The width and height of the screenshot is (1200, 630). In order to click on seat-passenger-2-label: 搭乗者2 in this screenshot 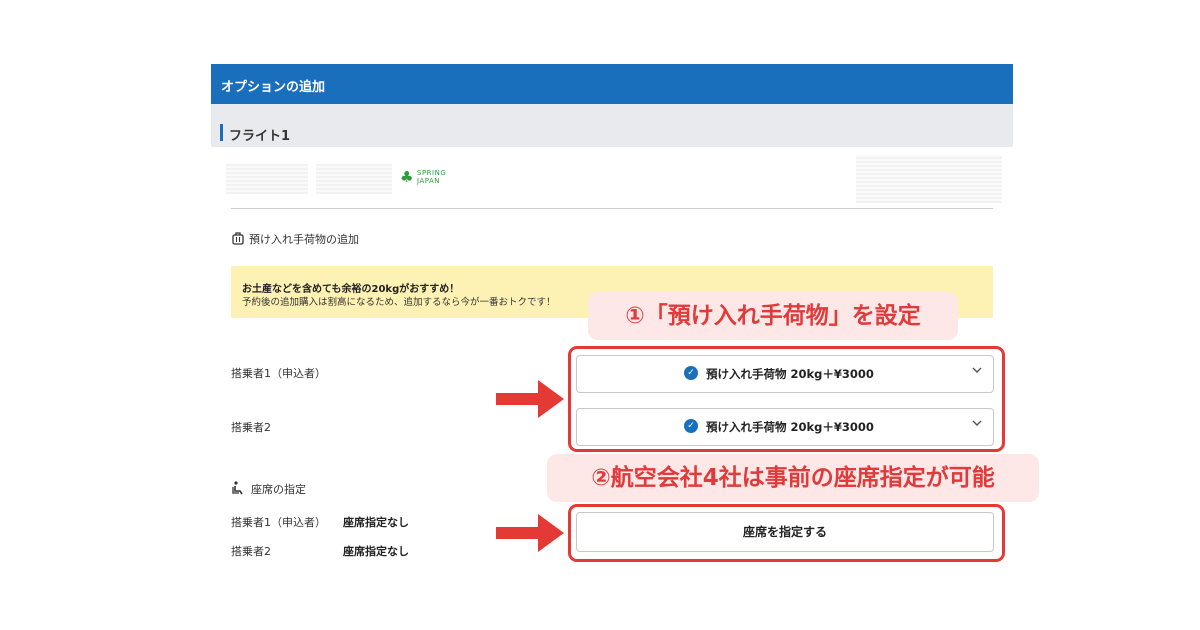, I will do `click(251, 551)`.